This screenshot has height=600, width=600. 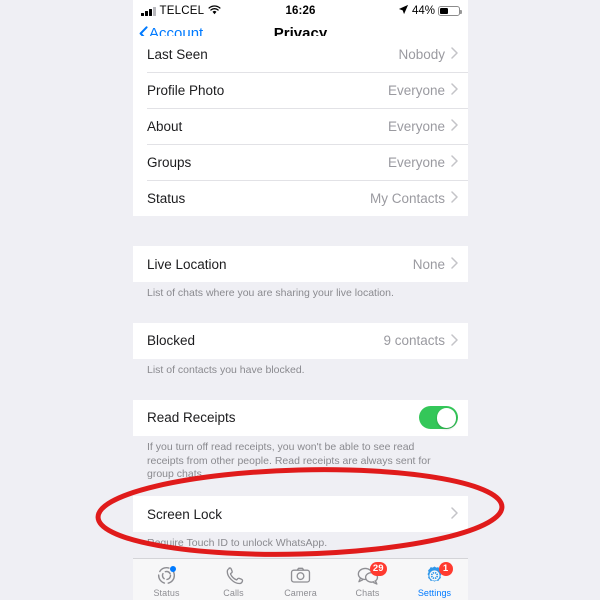 What do you see at coordinates (428, 264) in the screenshot?
I see `row-value: None` at bounding box center [428, 264].